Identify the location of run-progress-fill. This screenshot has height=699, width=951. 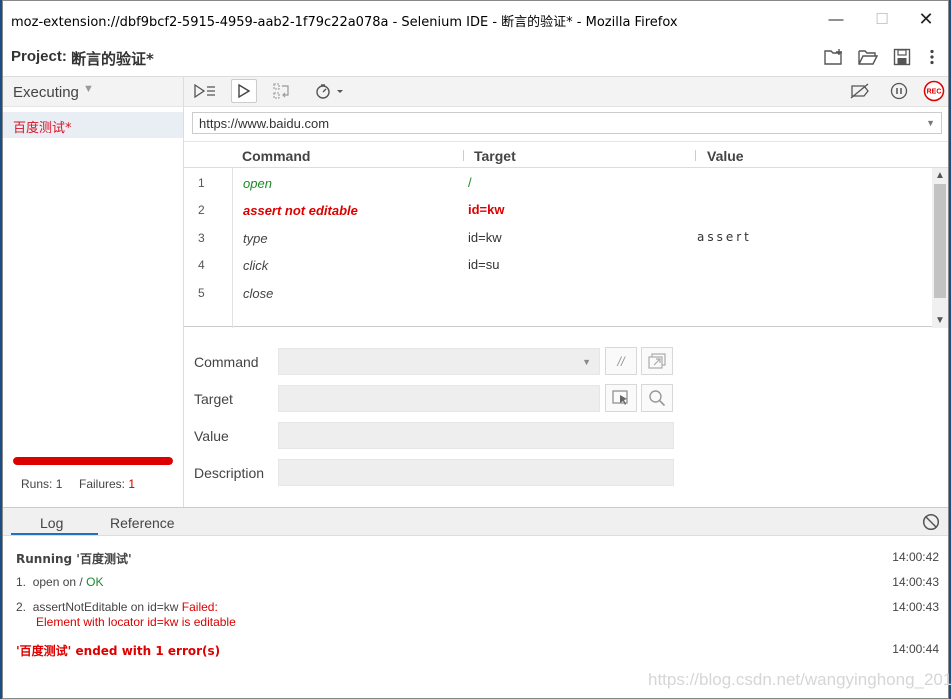
(93, 461).